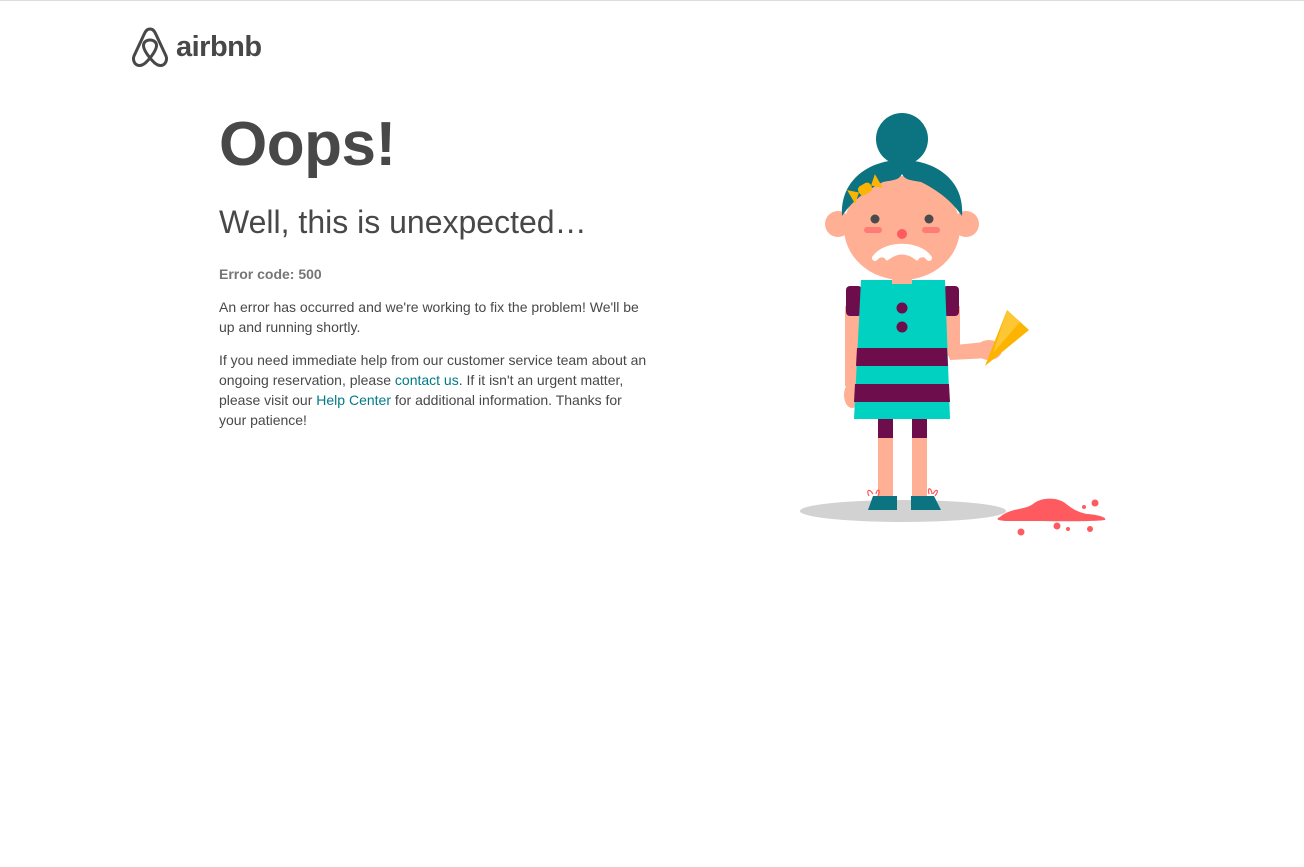 This screenshot has width=1304, height=867. Describe the element at coordinates (270, 274) in the screenshot. I see `error-code: Error code: 500` at that location.